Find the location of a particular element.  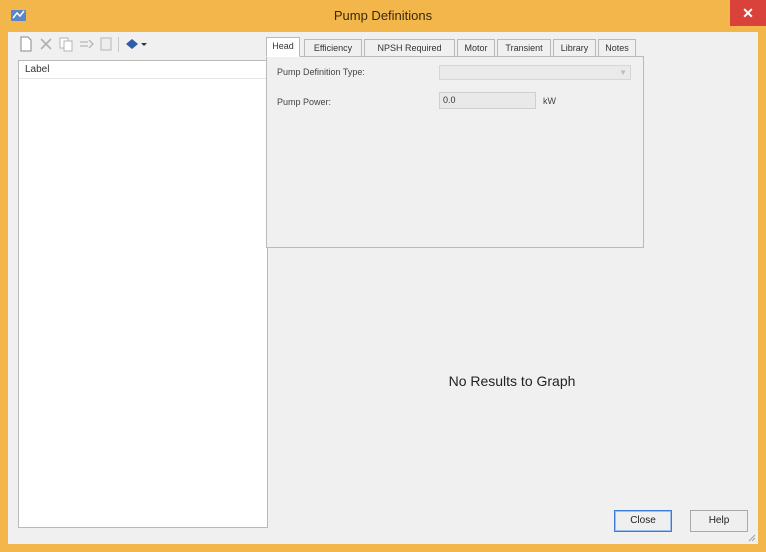

tab-transient: Transient is located at coordinates (524, 47).